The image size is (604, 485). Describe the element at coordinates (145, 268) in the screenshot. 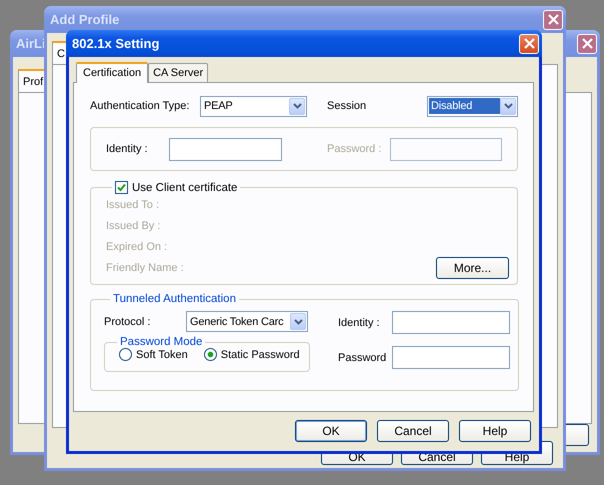

I see `field-label: Friendly Name :` at that location.